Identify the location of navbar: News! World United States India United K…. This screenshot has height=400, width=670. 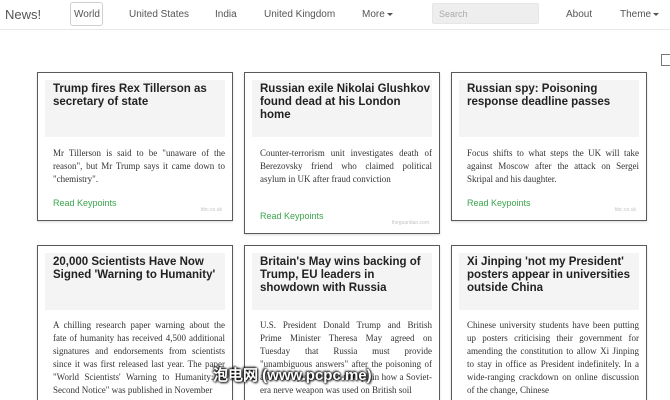
(335, 15).